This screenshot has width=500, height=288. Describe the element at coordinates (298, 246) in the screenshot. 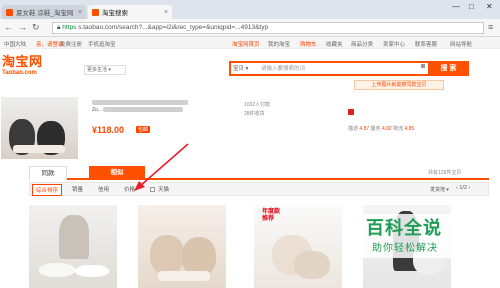

I see `product-card: 年度款 推荐` at that location.